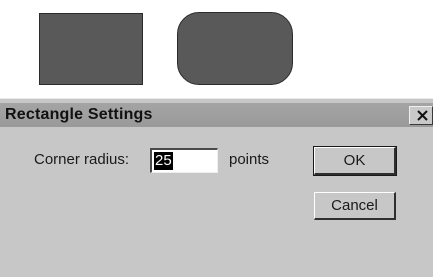 Image resolution: width=433 pixels, height=277 pixels. I want to click on corner-radius-label: Corner radius:, so click(82, 159).